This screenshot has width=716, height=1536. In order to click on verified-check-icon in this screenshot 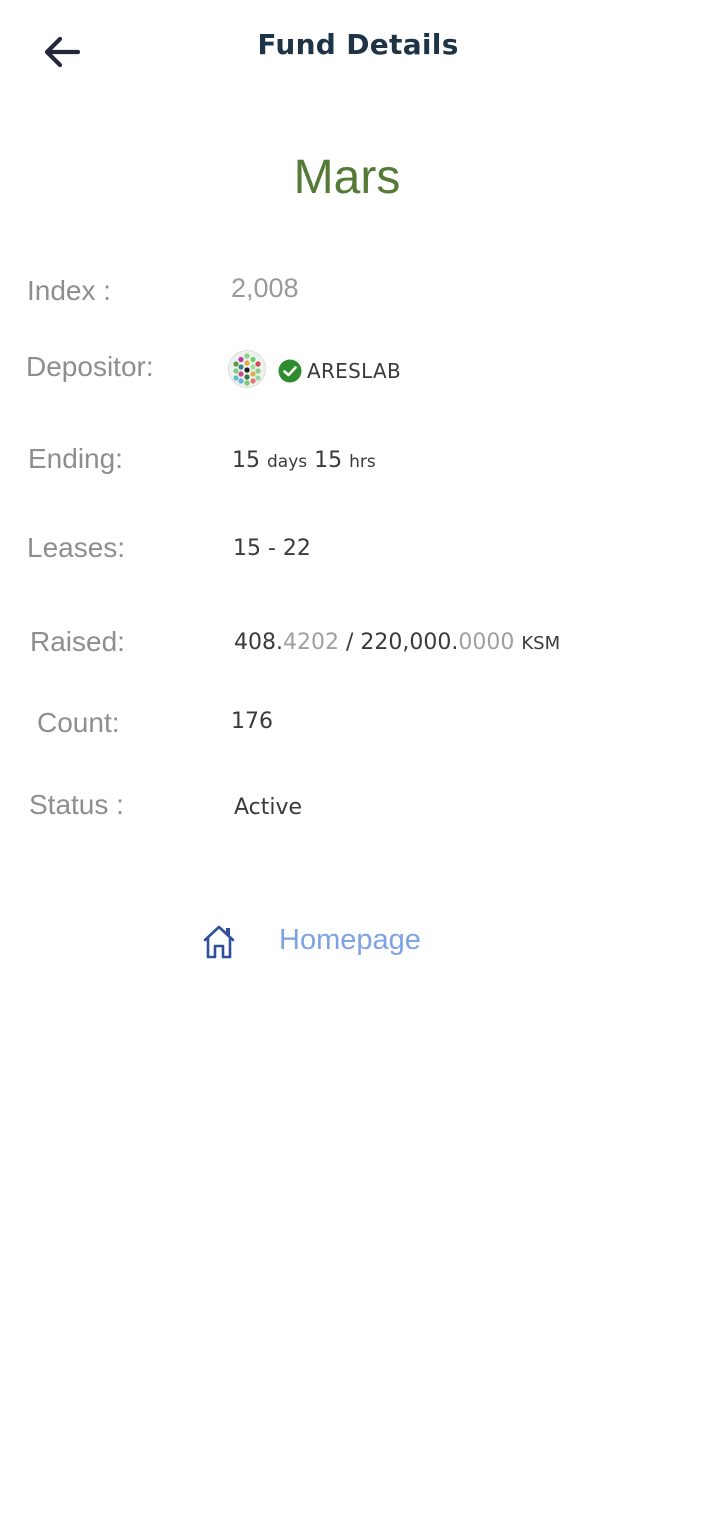, I will do `click(290, 371)`.